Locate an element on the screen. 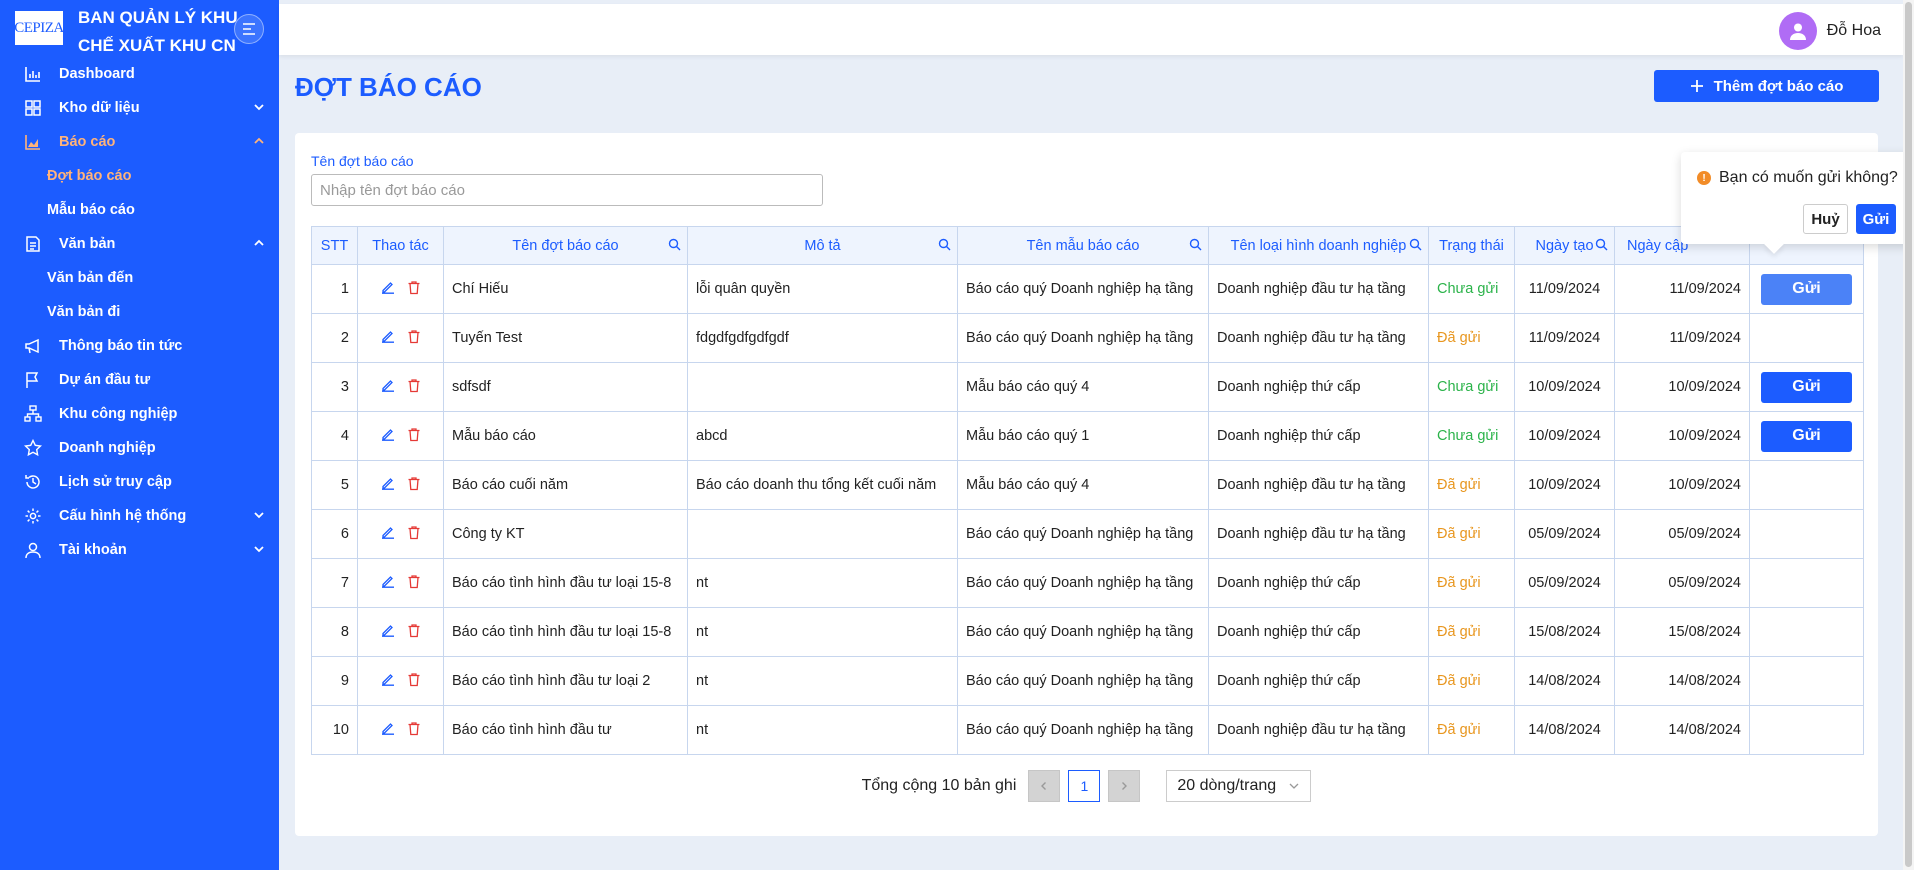 This screenshot has width=1914, height=870. col-header-template: Tên mẫu báo cáo is located at coordinates (1083, 245).